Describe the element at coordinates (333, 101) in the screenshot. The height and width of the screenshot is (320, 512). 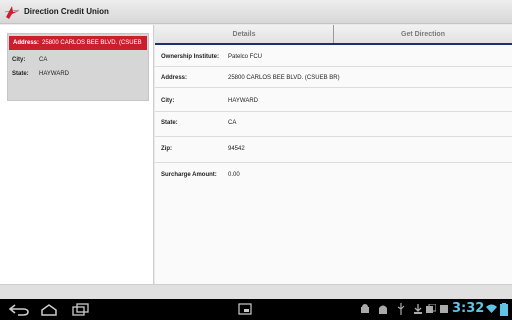
I see `detail-row-city: City: HAYWARD` at that location.